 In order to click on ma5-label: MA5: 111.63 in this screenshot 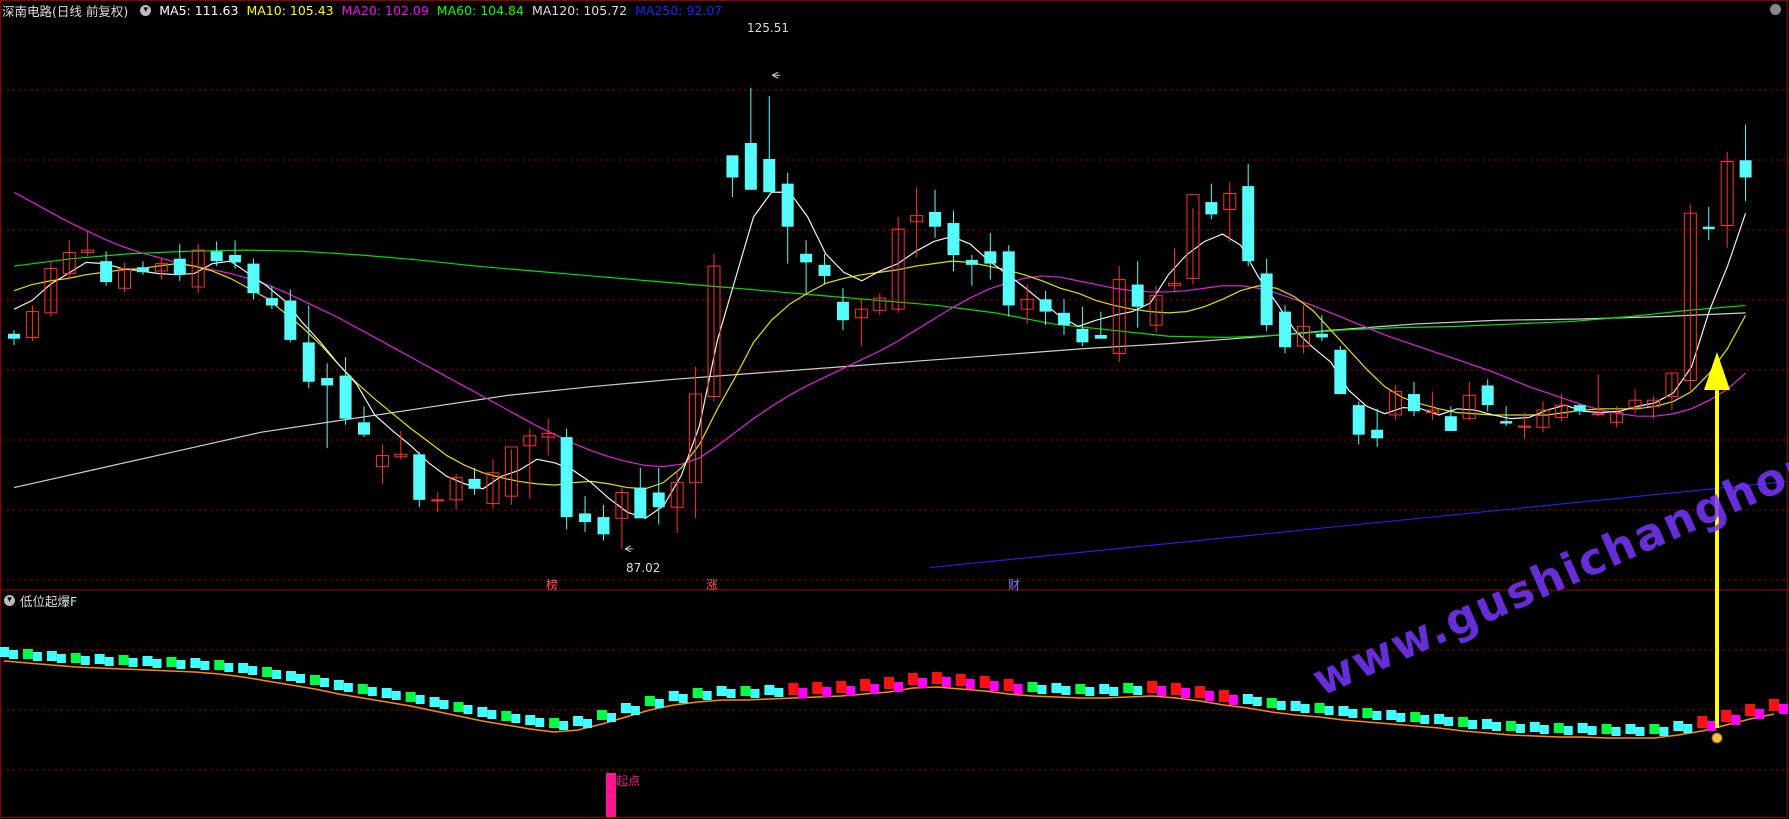, I will do `click(199, 10)`.